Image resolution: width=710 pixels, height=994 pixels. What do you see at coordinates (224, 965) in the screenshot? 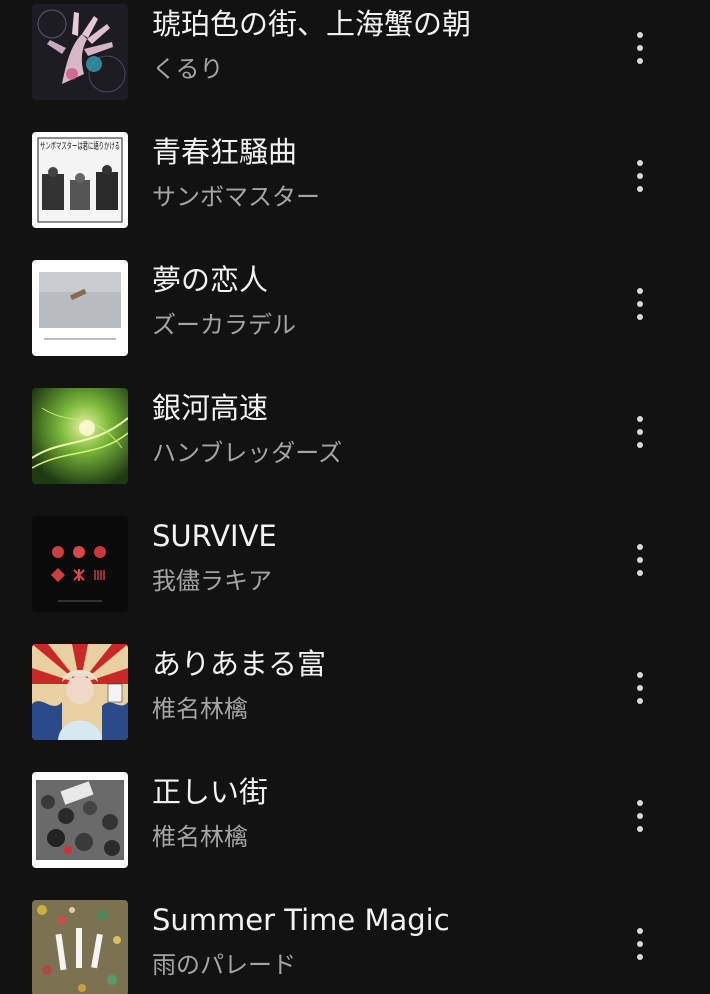
I see `track-artist: 雨のパレード` at bounding box center [224, 965].